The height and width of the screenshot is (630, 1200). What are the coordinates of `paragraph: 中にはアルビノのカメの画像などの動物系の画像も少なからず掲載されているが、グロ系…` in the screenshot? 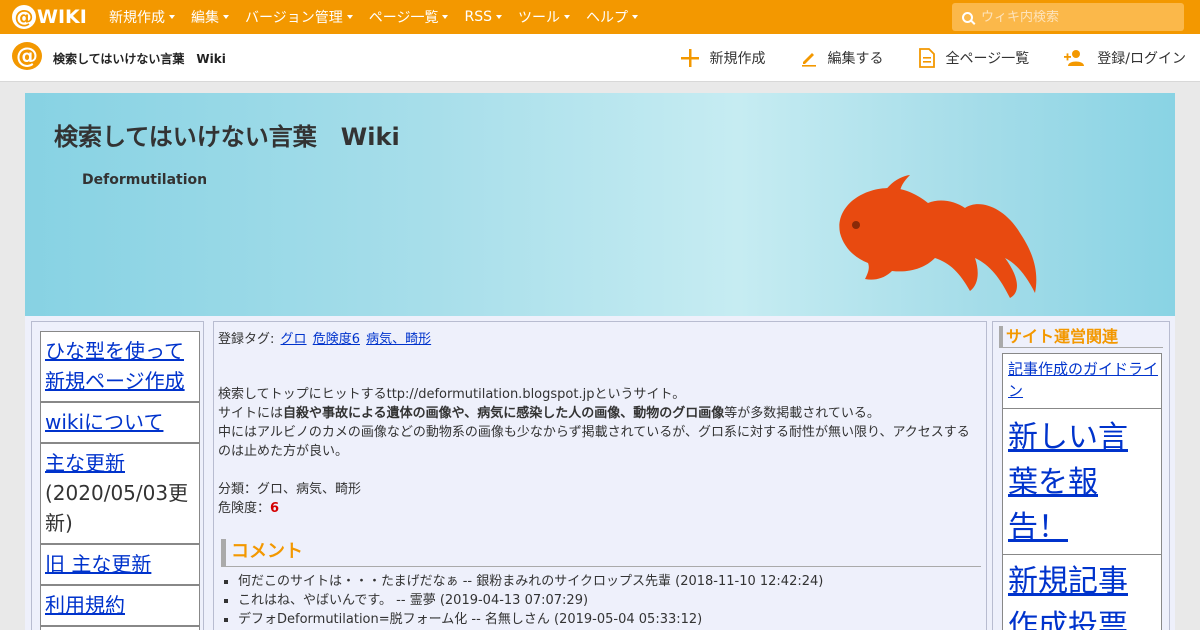 It's located at (594, 442).